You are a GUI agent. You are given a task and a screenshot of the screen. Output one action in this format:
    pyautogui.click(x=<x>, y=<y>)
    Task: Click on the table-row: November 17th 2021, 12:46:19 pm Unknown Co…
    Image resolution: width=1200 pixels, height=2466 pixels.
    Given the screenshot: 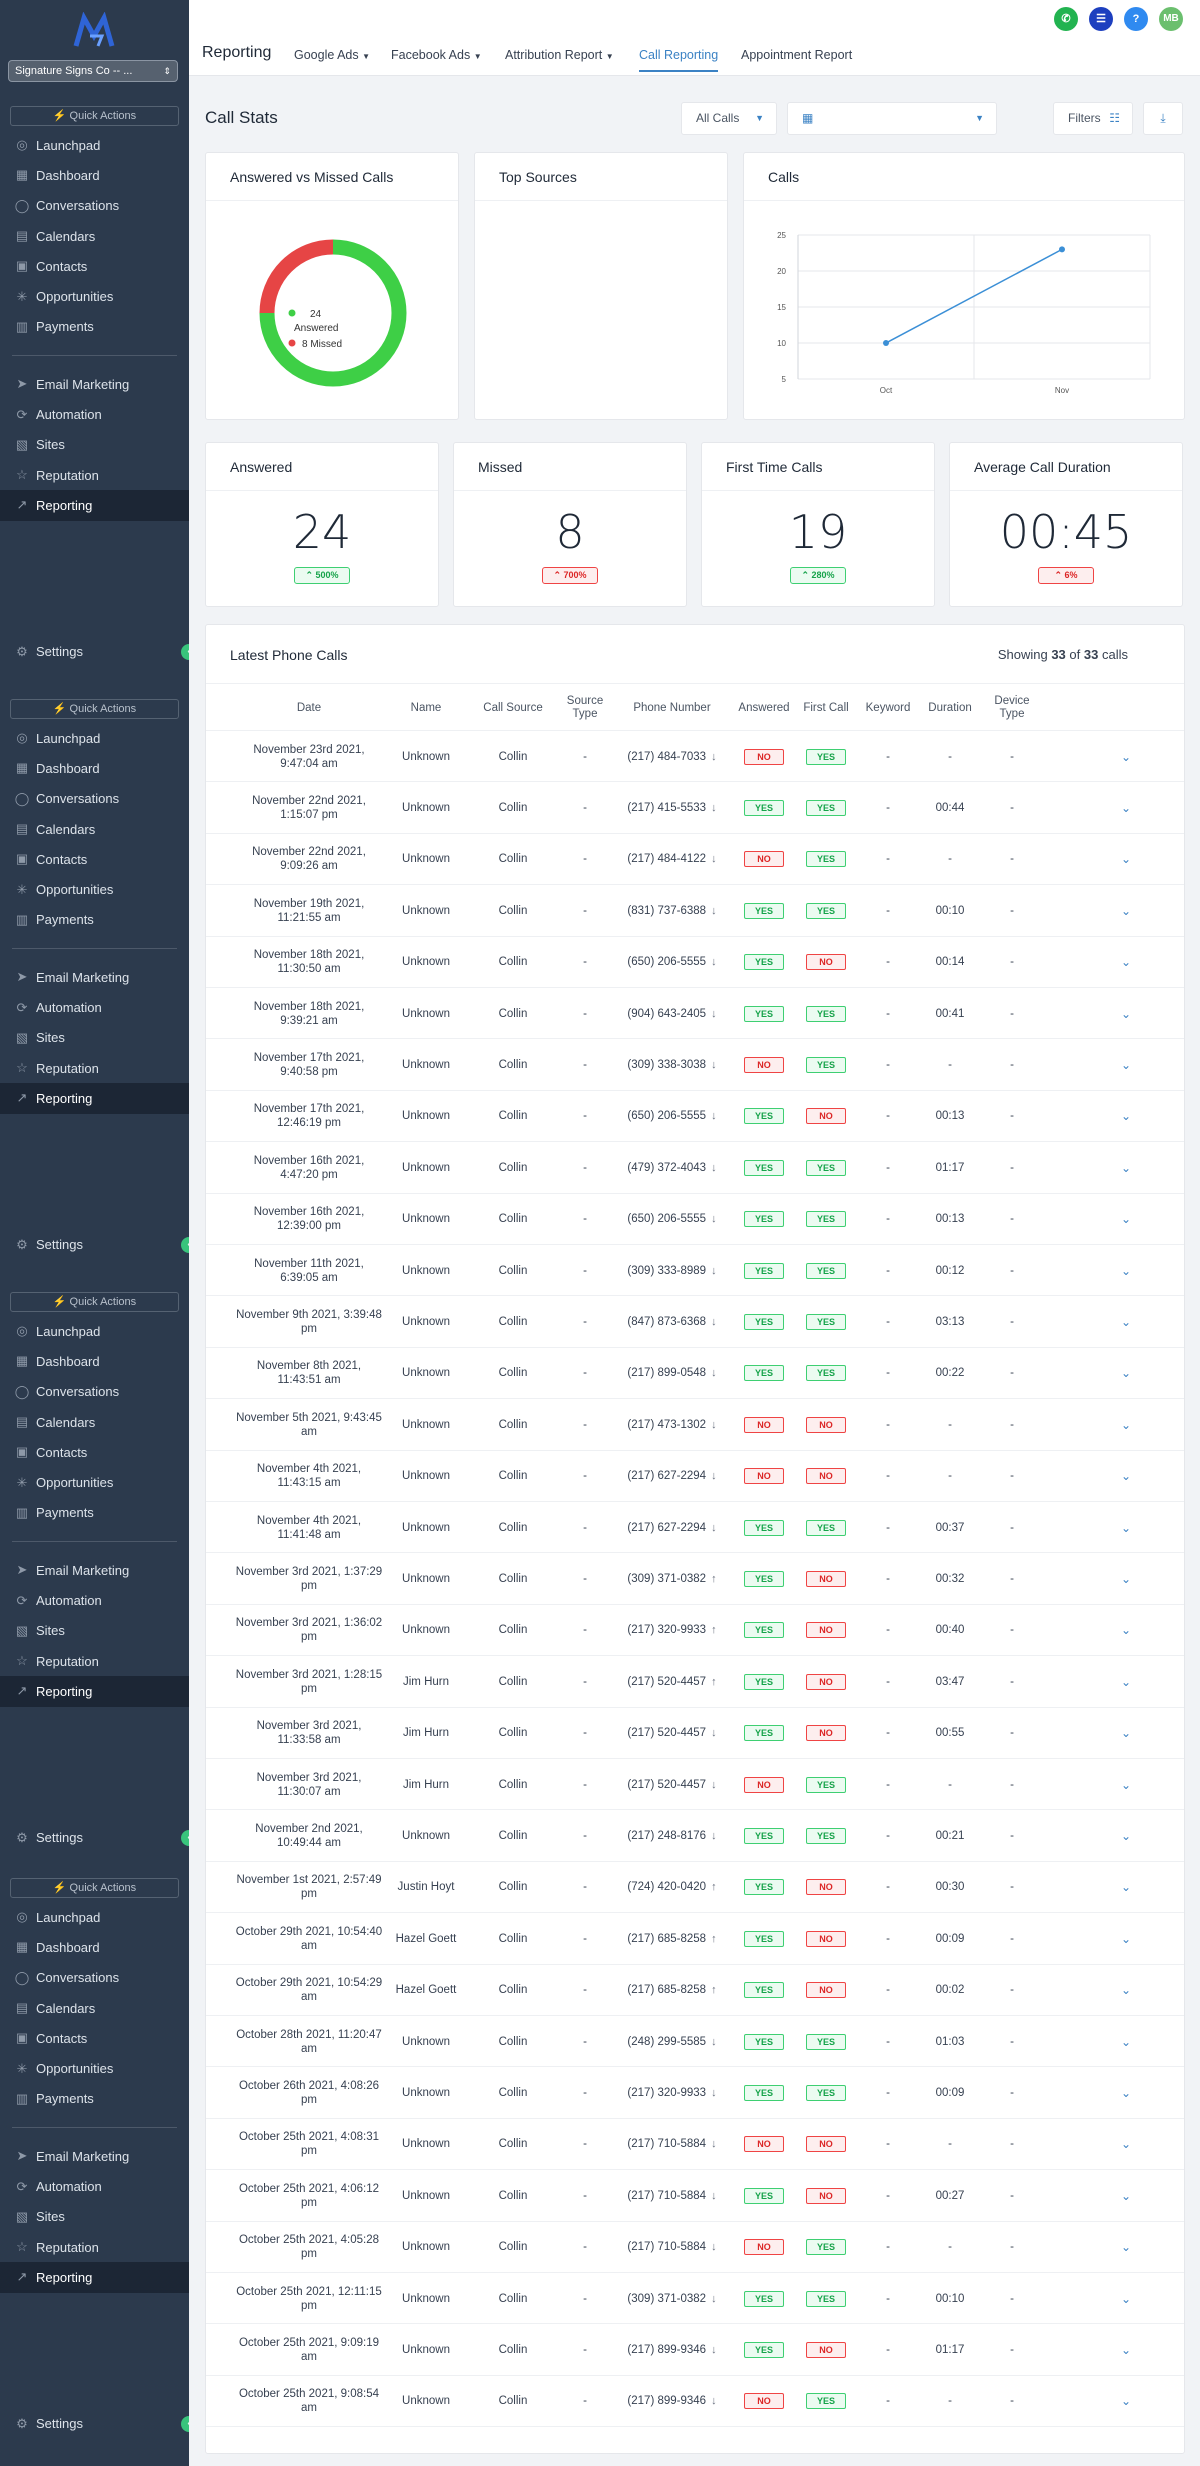 What is the action you would take?
    pyautogui.click(x=695, y=1117)
    